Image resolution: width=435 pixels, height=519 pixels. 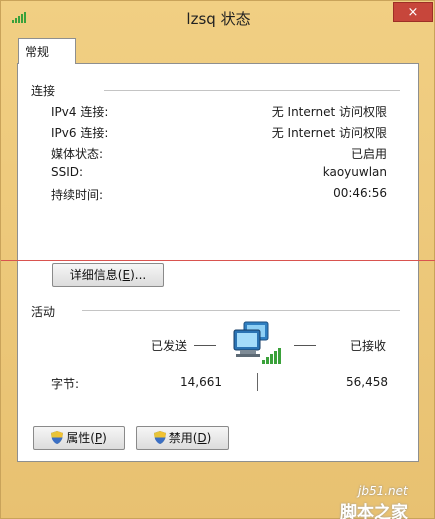 What do you see at coordinates (47, 51) in the screenshot?
I see `tab-general: 常规` at bounding box center [47, 51].